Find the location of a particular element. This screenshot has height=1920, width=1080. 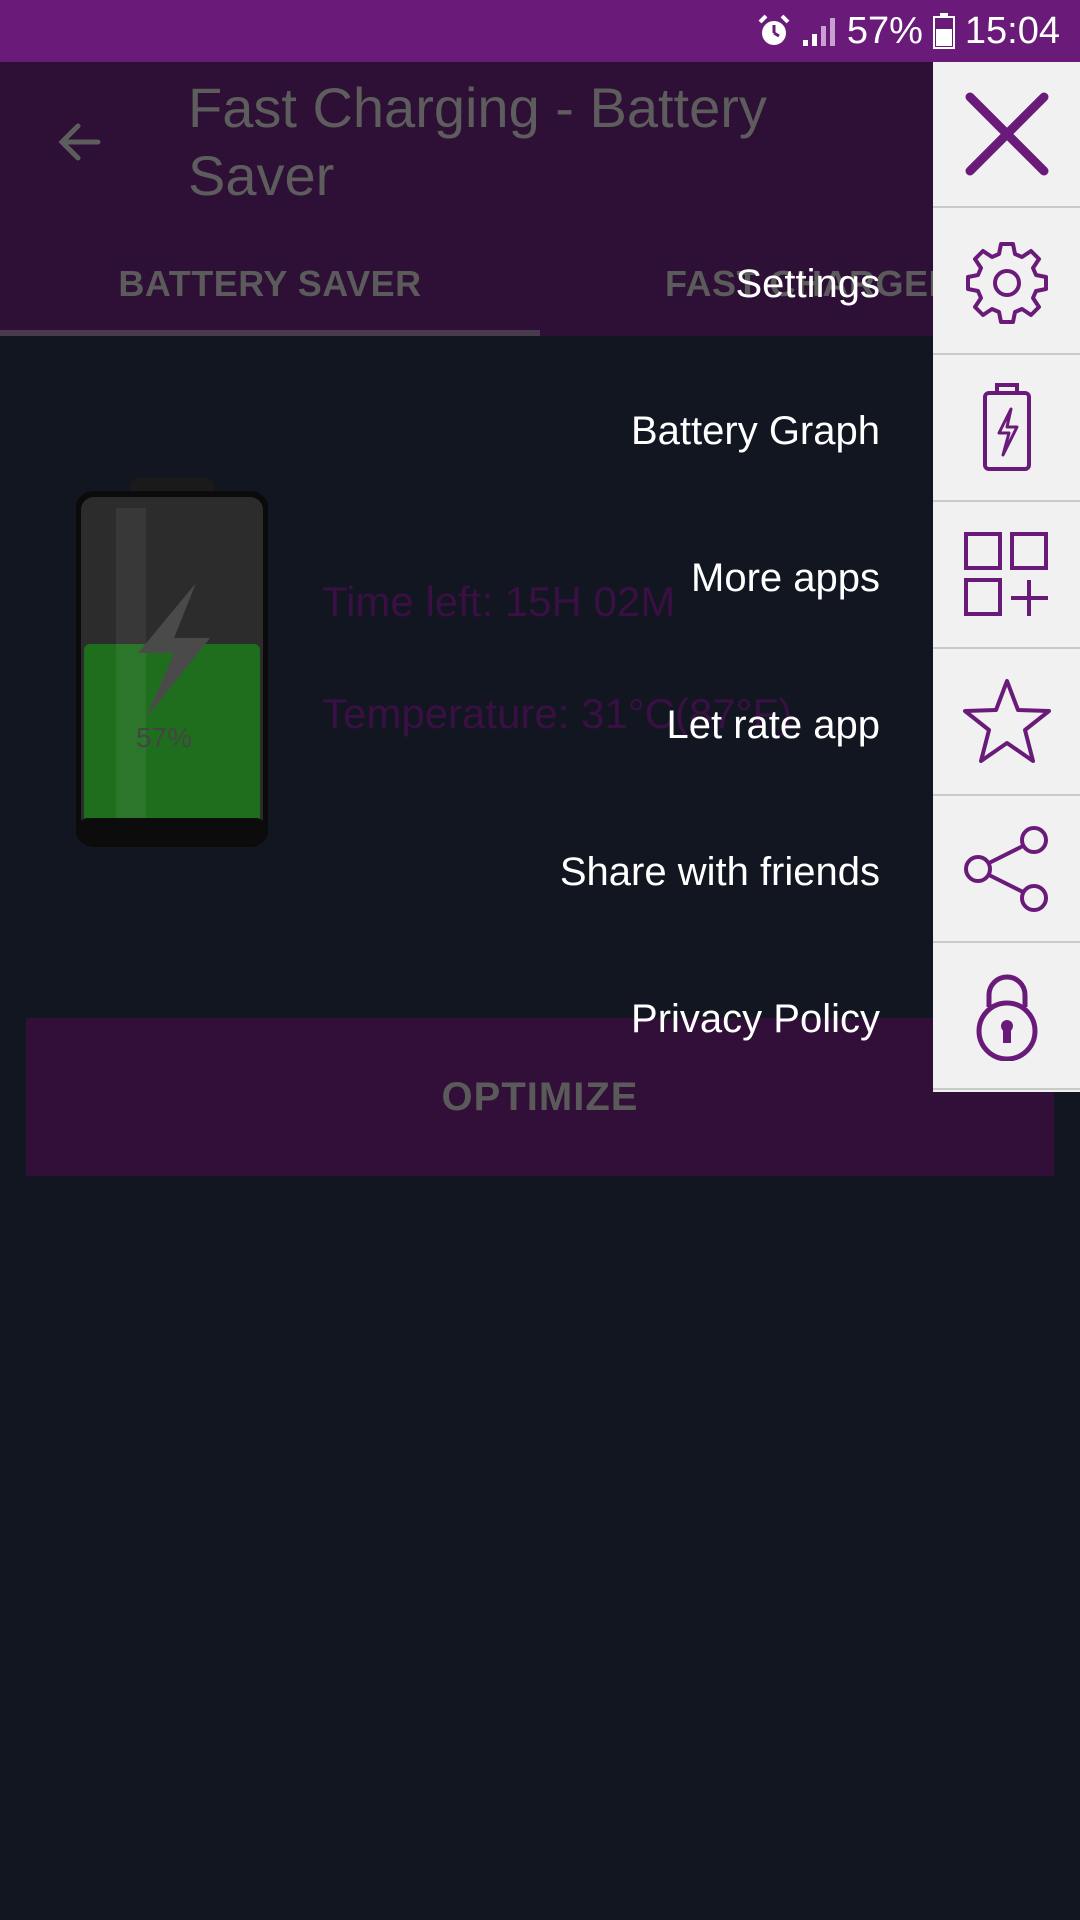

settings-icon-button is located at coordinates (1006, 282).